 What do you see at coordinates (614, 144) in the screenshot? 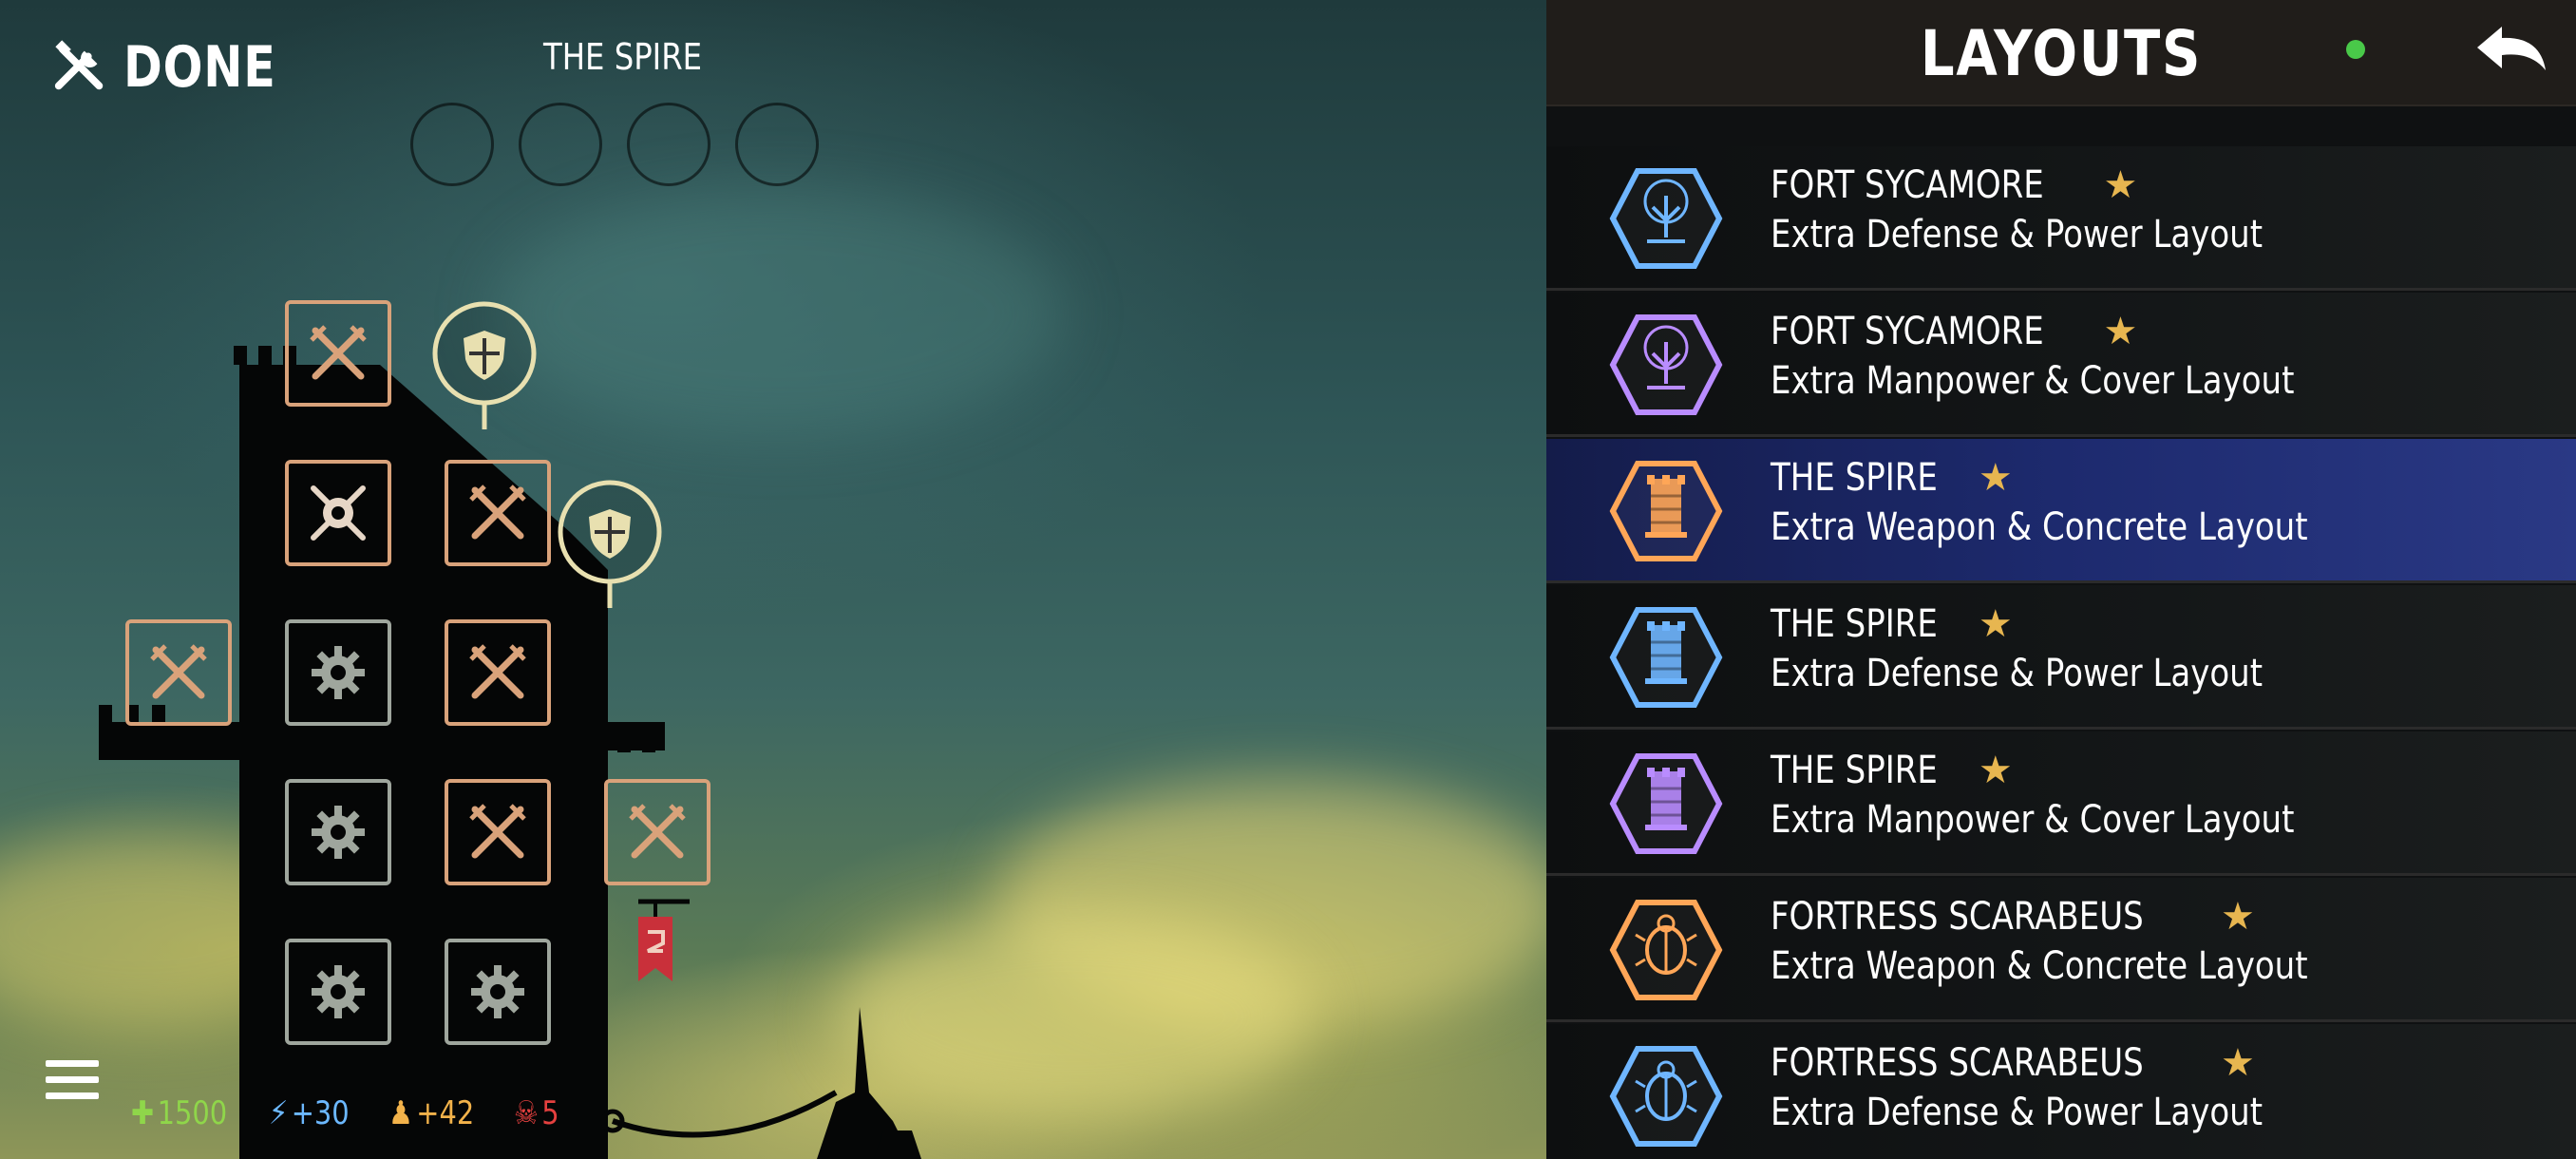
I see `upgrade-slots` at bounding box center [614, 144].